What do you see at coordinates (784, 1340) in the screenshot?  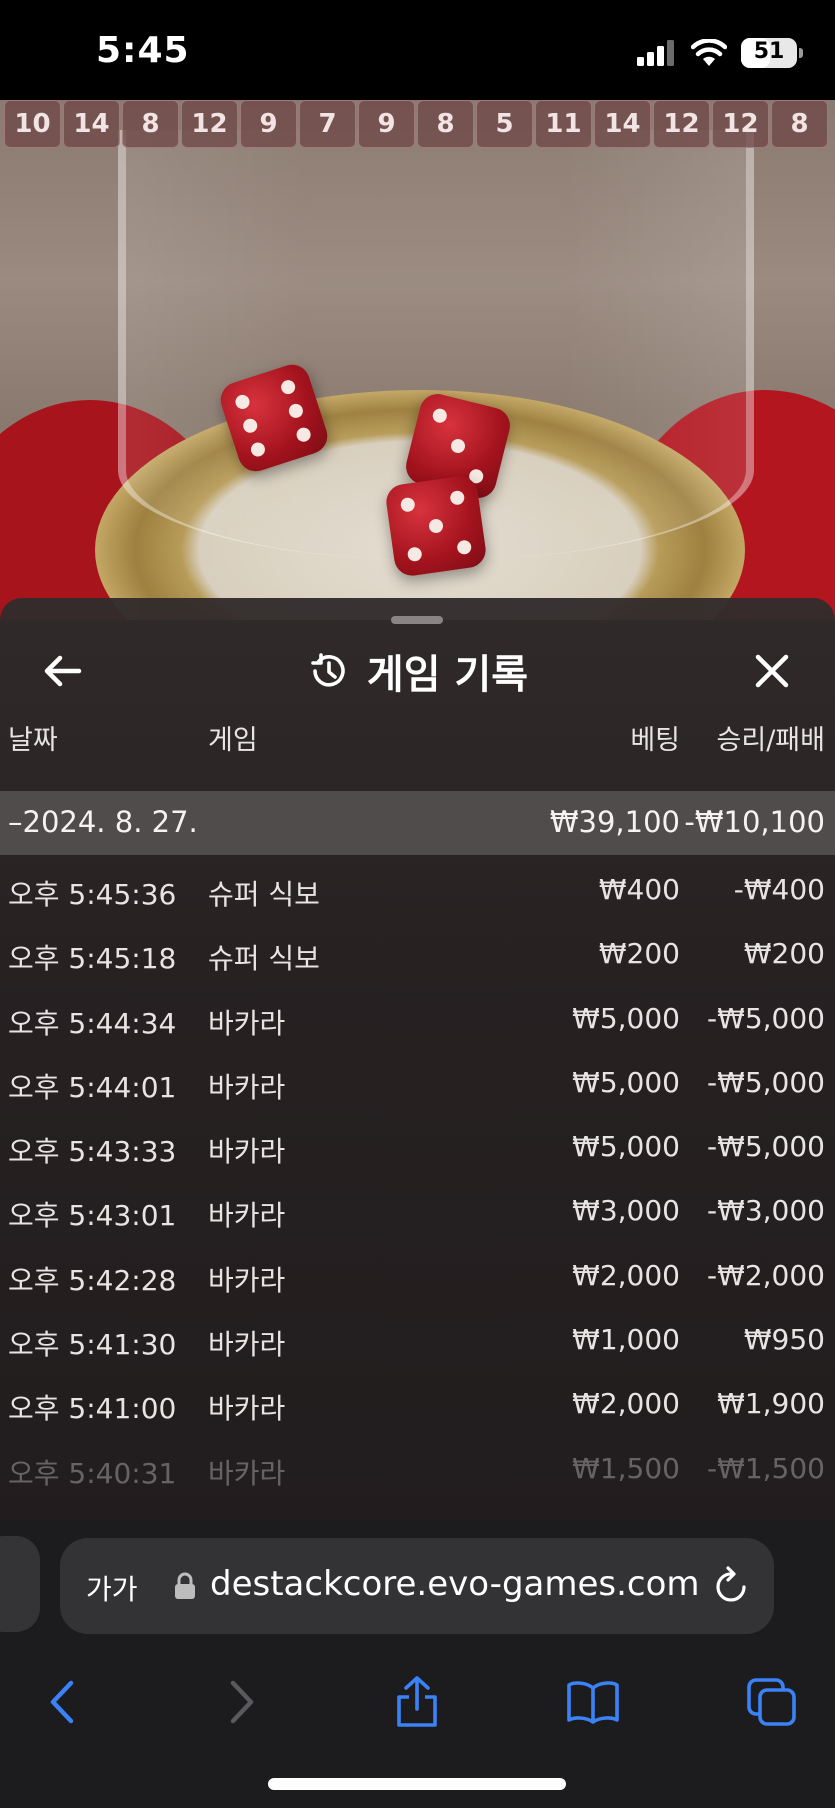 I see `row-result: ₩950` at bounding box center [784, 1340].